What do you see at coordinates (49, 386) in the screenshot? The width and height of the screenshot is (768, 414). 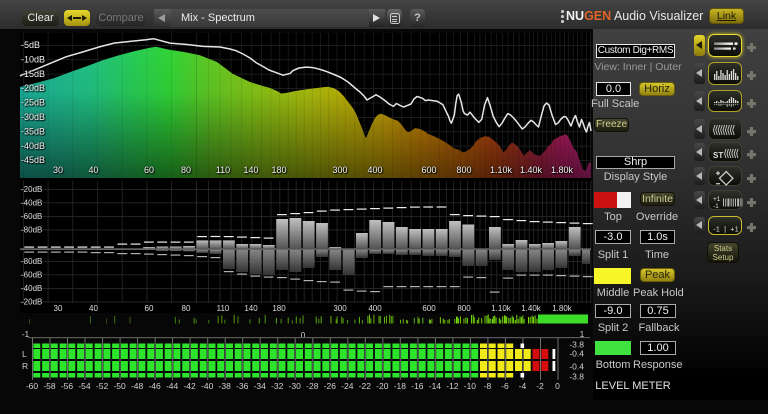 I see `svg-text: -58` at bounding box center [49, 386].